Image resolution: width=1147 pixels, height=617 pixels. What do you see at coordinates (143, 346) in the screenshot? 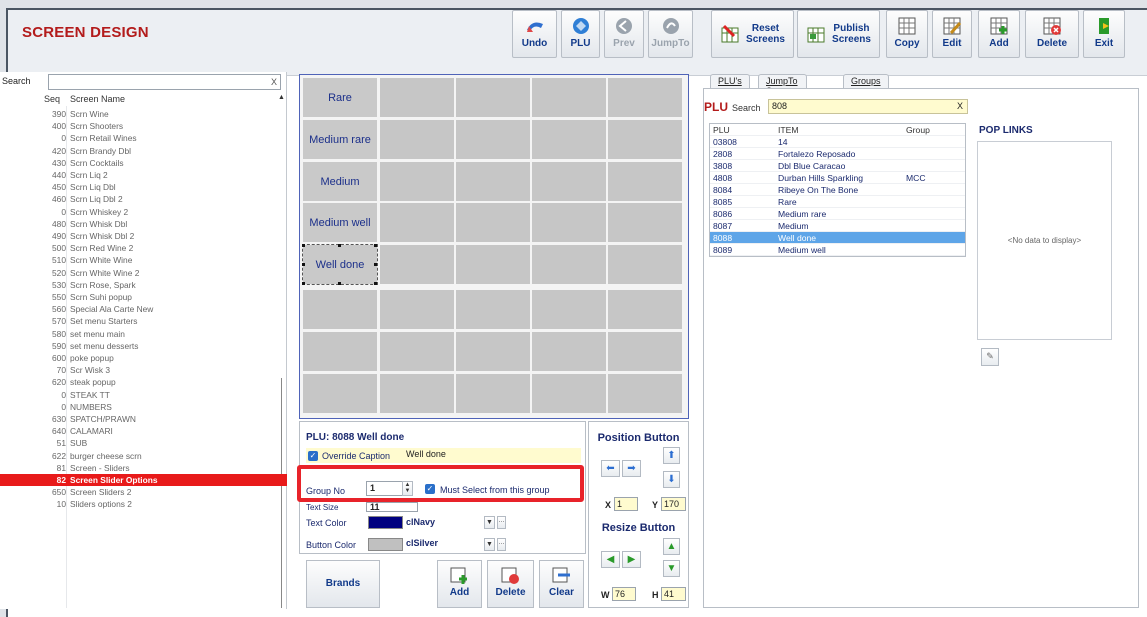
I see `list-item: 590 set menu desserts` at bounding box center [143, 346].